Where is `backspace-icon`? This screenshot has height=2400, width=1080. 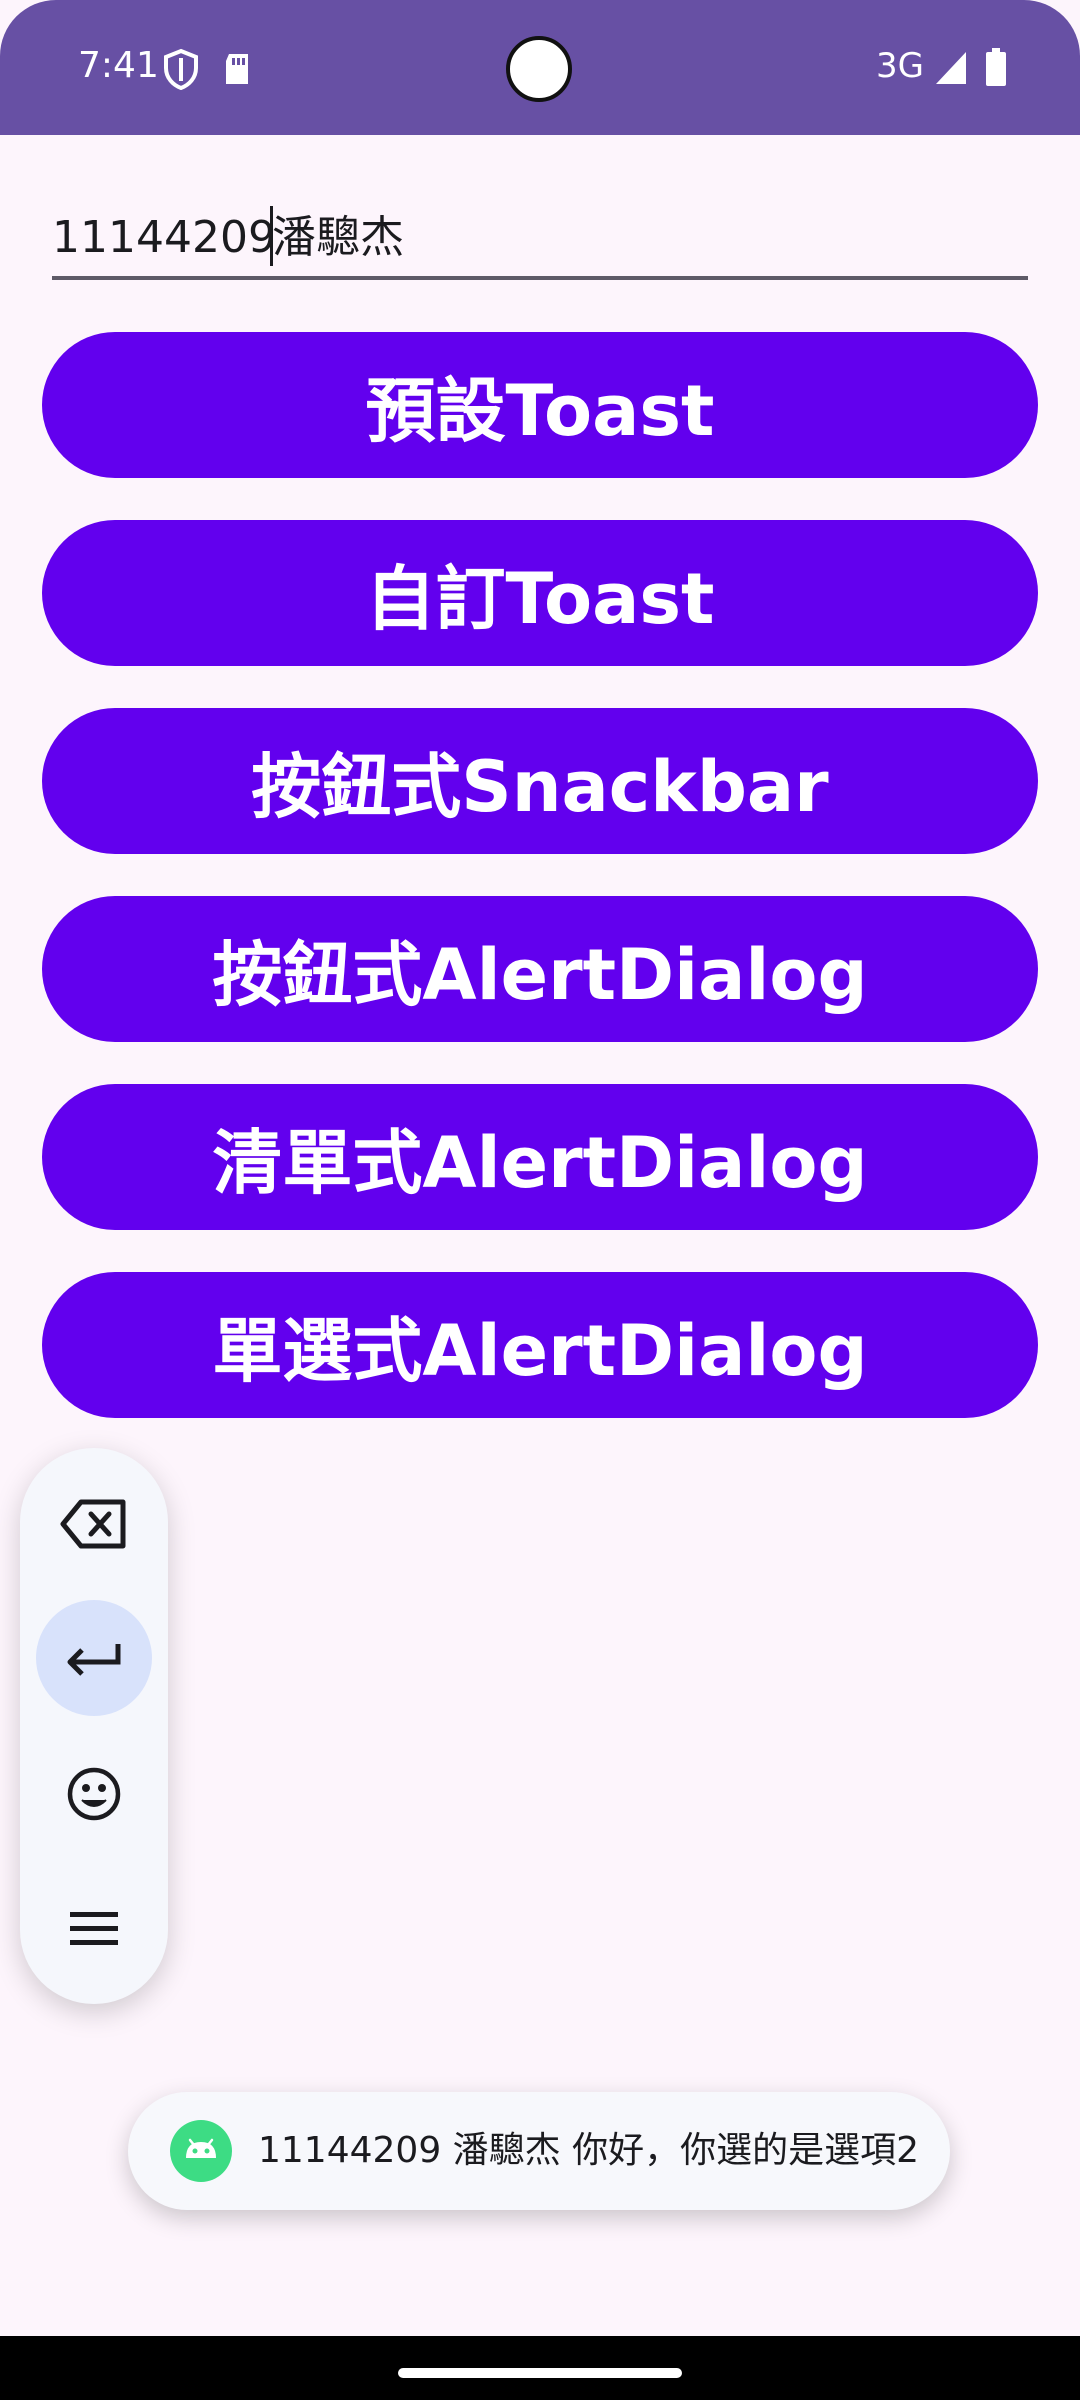
backspace-icon is located at coordinates (93, 1524).